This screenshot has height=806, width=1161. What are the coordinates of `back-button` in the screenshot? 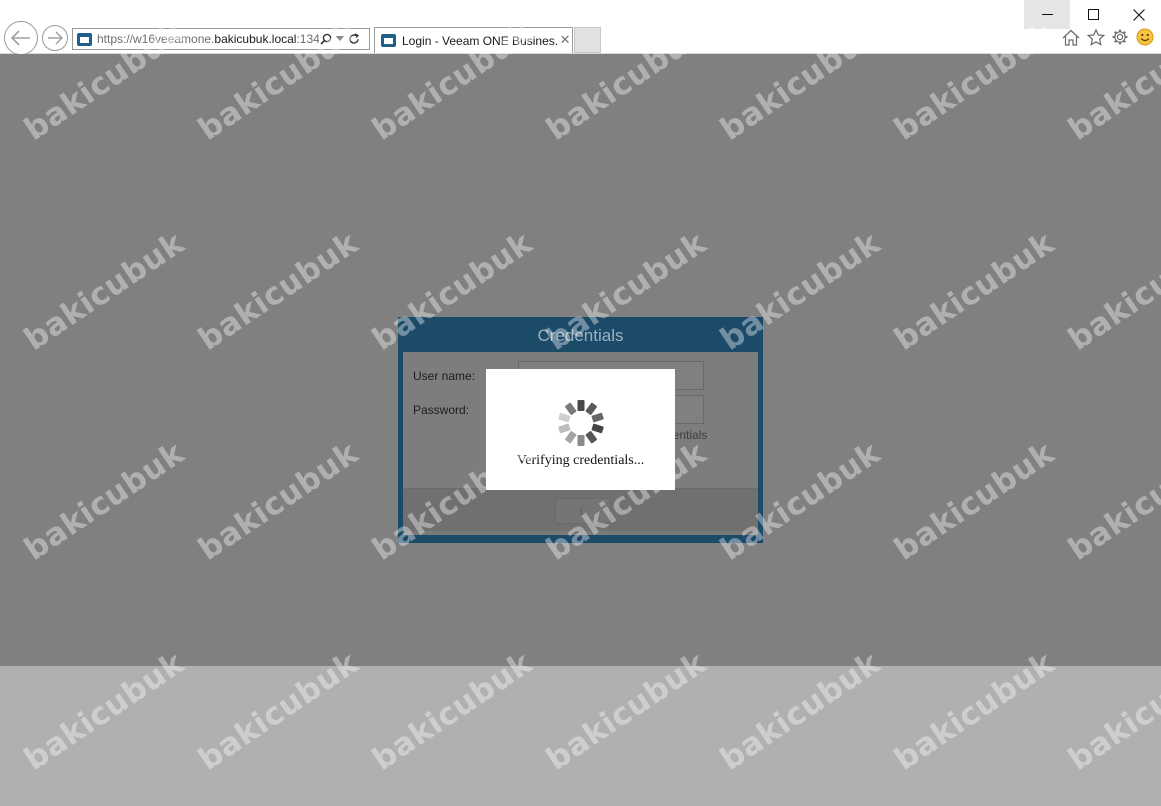 It's located at (21, 38).